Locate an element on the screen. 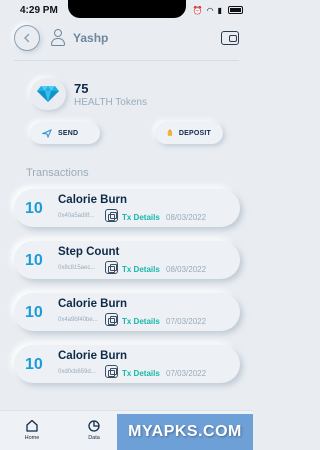 The image size is (320, 450). status-bar: 4:29 PM ⏰ ◠ ▮ is located at coordinates (126, 10).